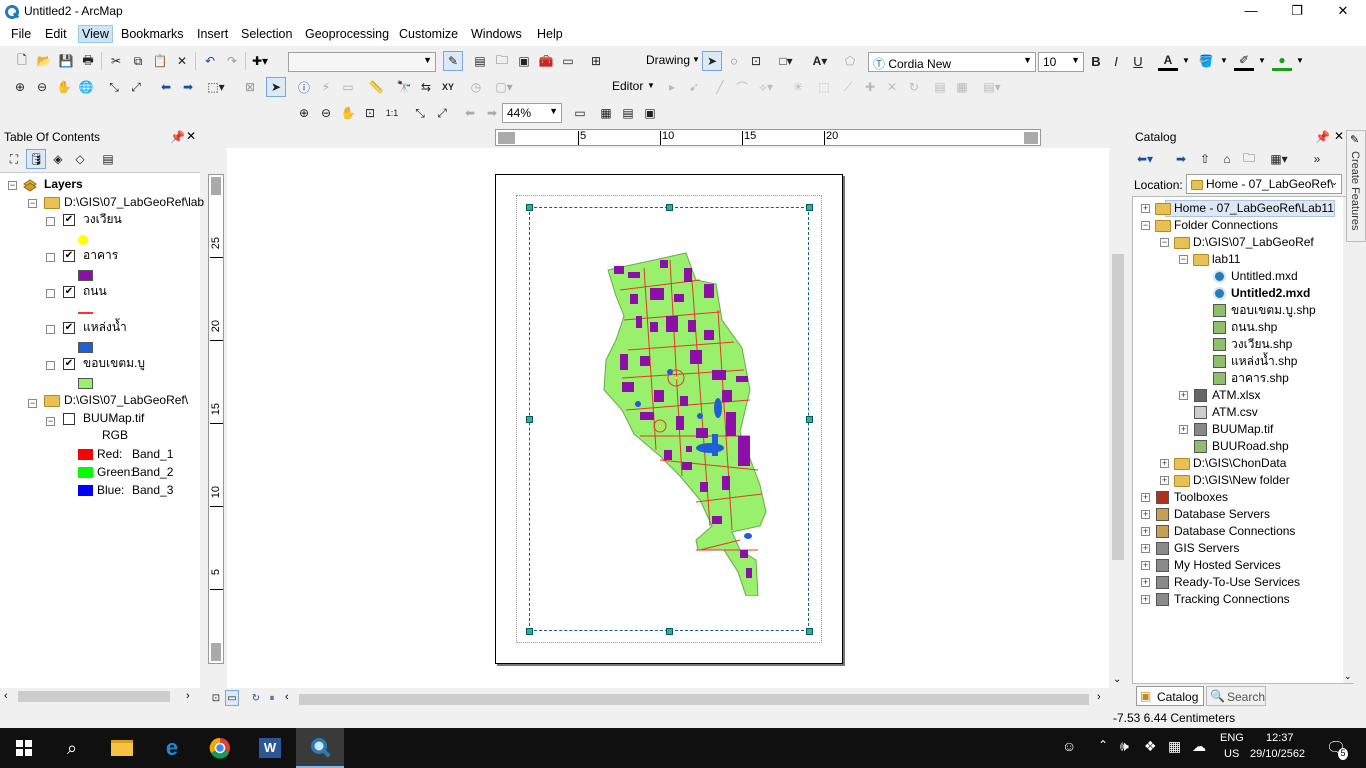  I want to click on new-document-icon: 🗋, so click(22, 61).